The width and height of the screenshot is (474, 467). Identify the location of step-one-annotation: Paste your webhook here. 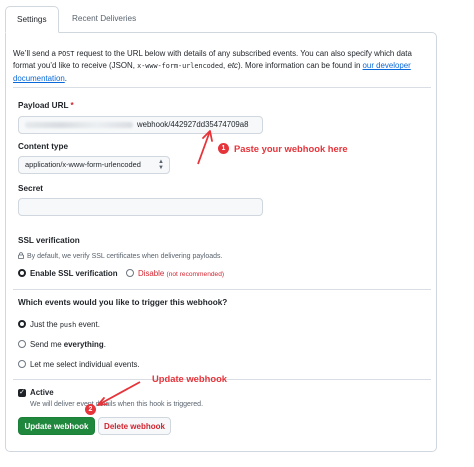
(291, 148).